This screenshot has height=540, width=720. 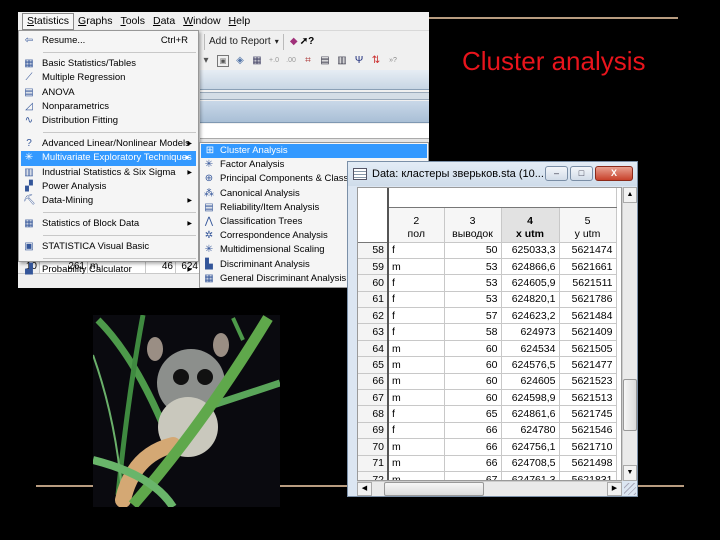 What do you see at coordinates (530, 398) in the screenshot?
I see `cell-x: 624598,9` at bounding box center [530, 398].